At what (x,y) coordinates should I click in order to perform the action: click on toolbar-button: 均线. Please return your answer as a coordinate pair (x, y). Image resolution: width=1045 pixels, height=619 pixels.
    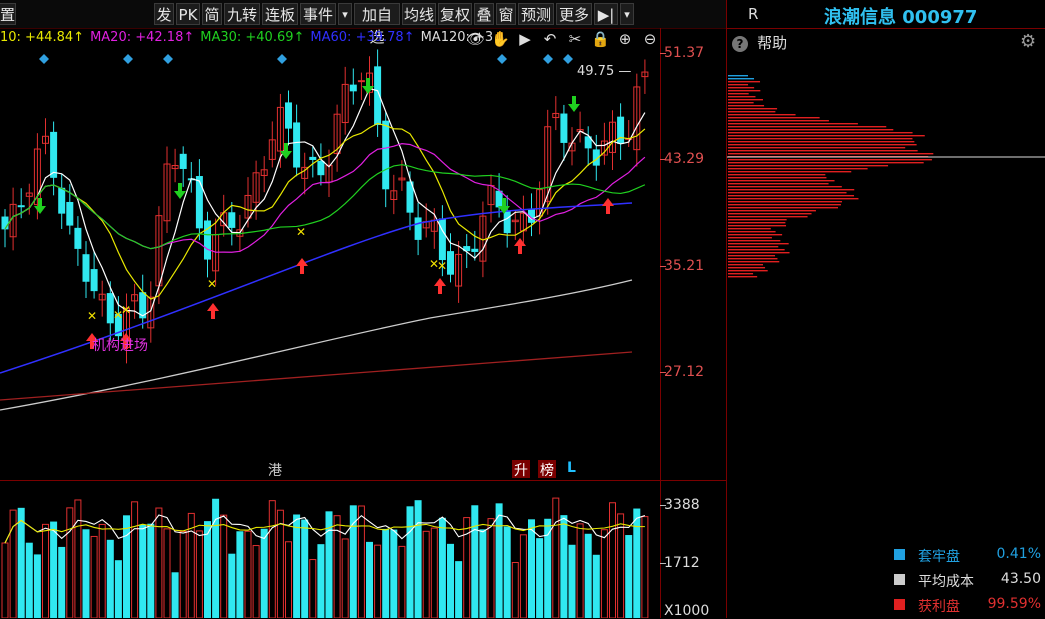
    Looking at the image, I should click on (419, 14).